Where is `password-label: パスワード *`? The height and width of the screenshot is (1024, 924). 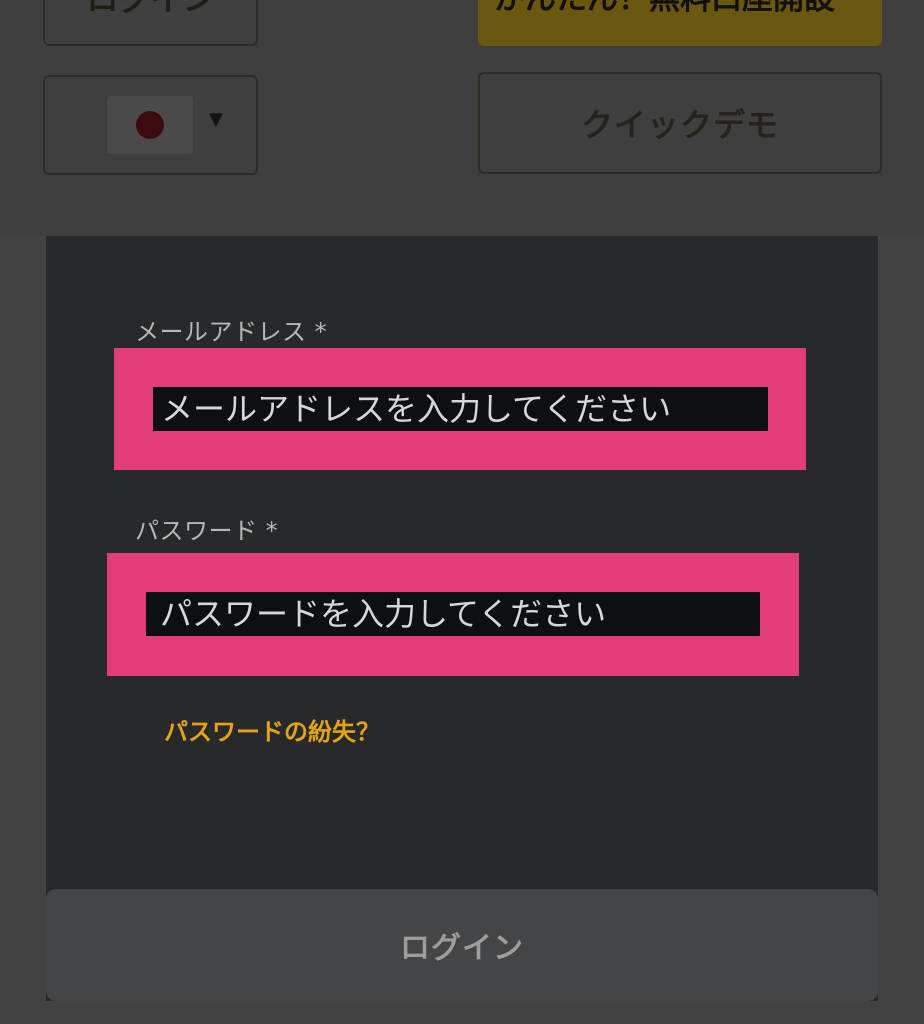
password-label: パスワード * is located at coordinates (207, 531).